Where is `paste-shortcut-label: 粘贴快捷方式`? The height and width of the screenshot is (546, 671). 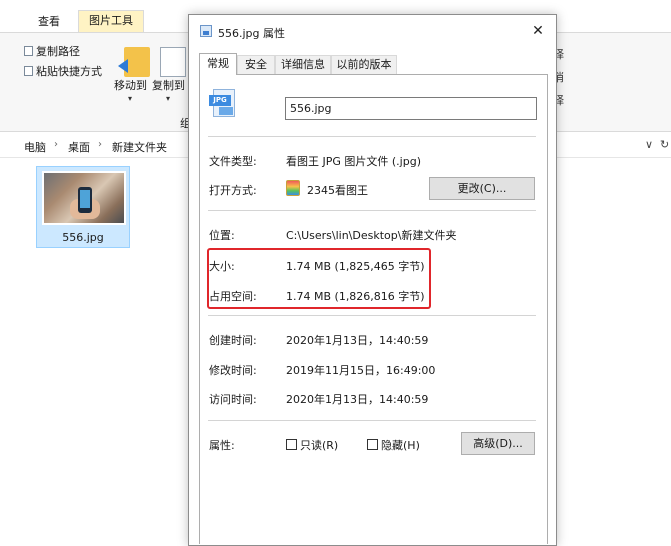 paste-shortcut-label: 粘贴快捷方式 is located at coordinates (69, 71).